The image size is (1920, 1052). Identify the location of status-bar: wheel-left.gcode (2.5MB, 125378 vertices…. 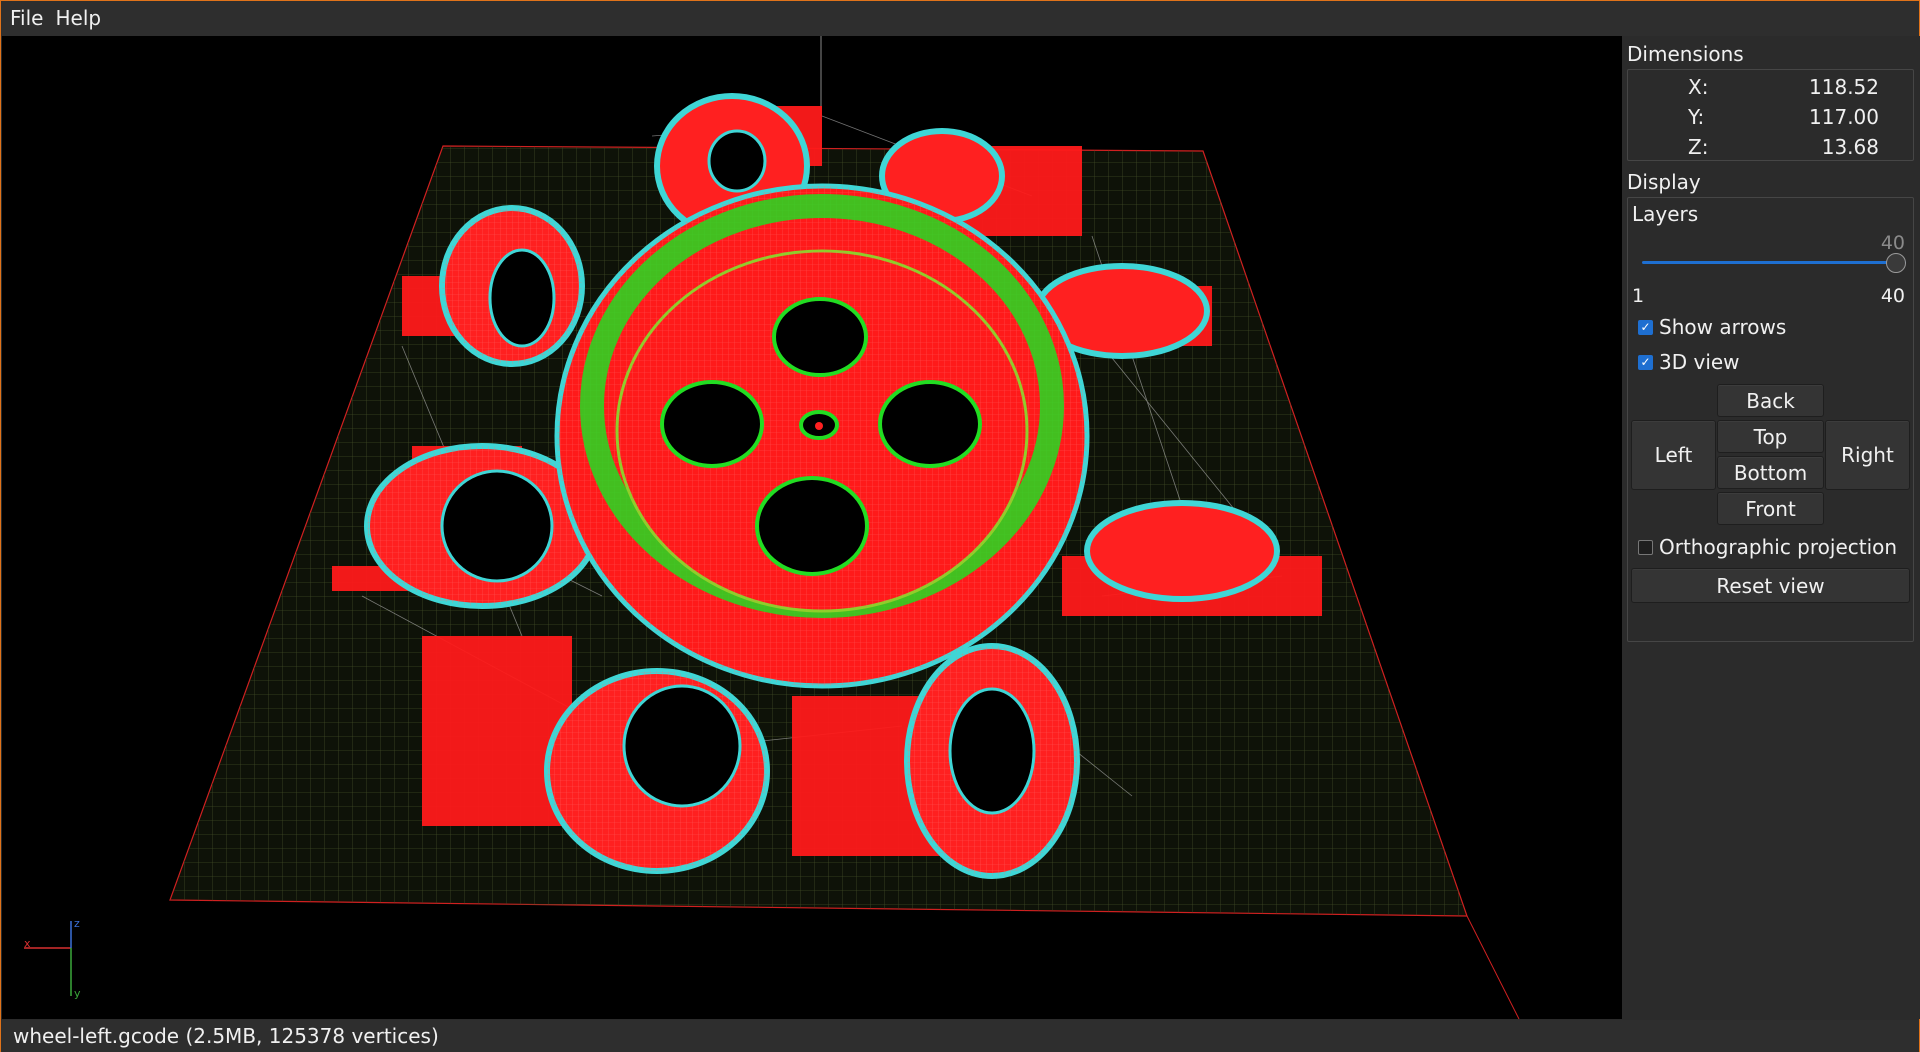
(960, 1036).